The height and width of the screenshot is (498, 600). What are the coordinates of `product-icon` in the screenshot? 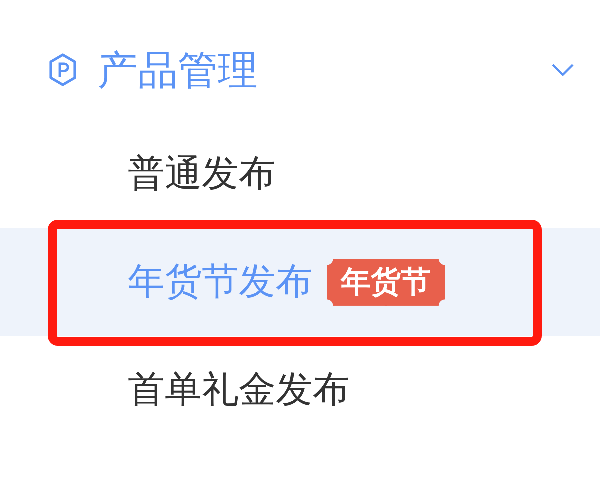 It's located at (63, 70).